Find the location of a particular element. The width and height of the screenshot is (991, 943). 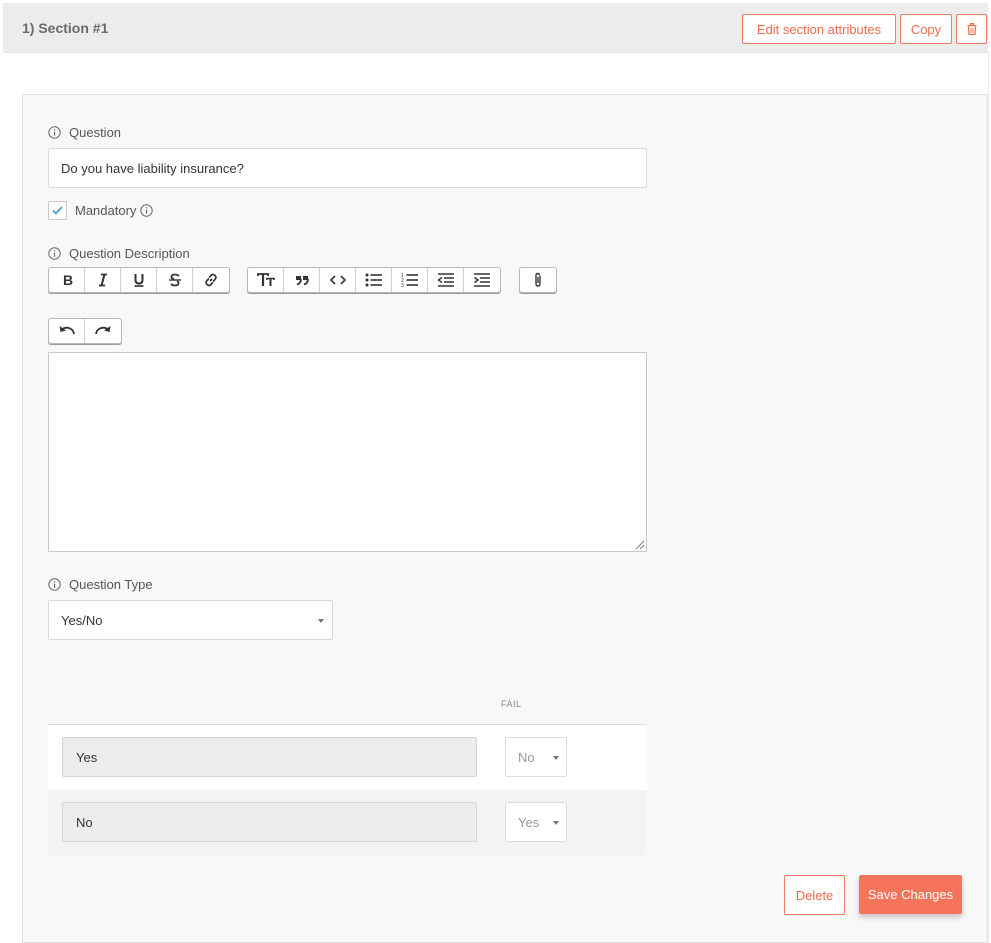

format-toolbar-blocks: 1 2 3 is located at coordinates (374, 280).